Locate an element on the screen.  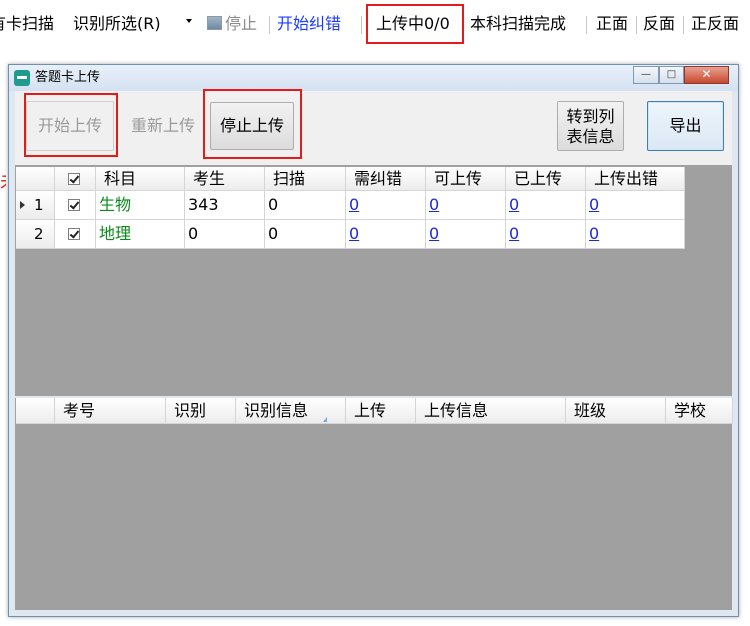
col-header-subject: 科目 is located at coordinates (140, 179).